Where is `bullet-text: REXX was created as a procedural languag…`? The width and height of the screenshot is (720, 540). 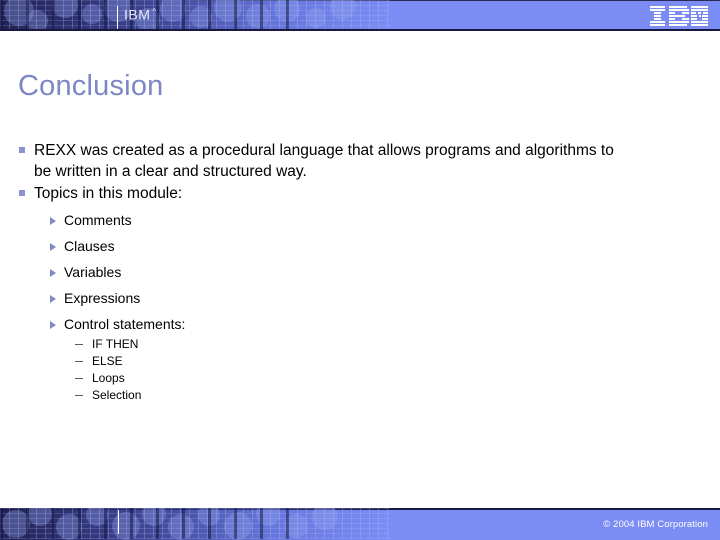 bullet-text: REXX was created as a procedural languag… is located at coordinates (324, 161).